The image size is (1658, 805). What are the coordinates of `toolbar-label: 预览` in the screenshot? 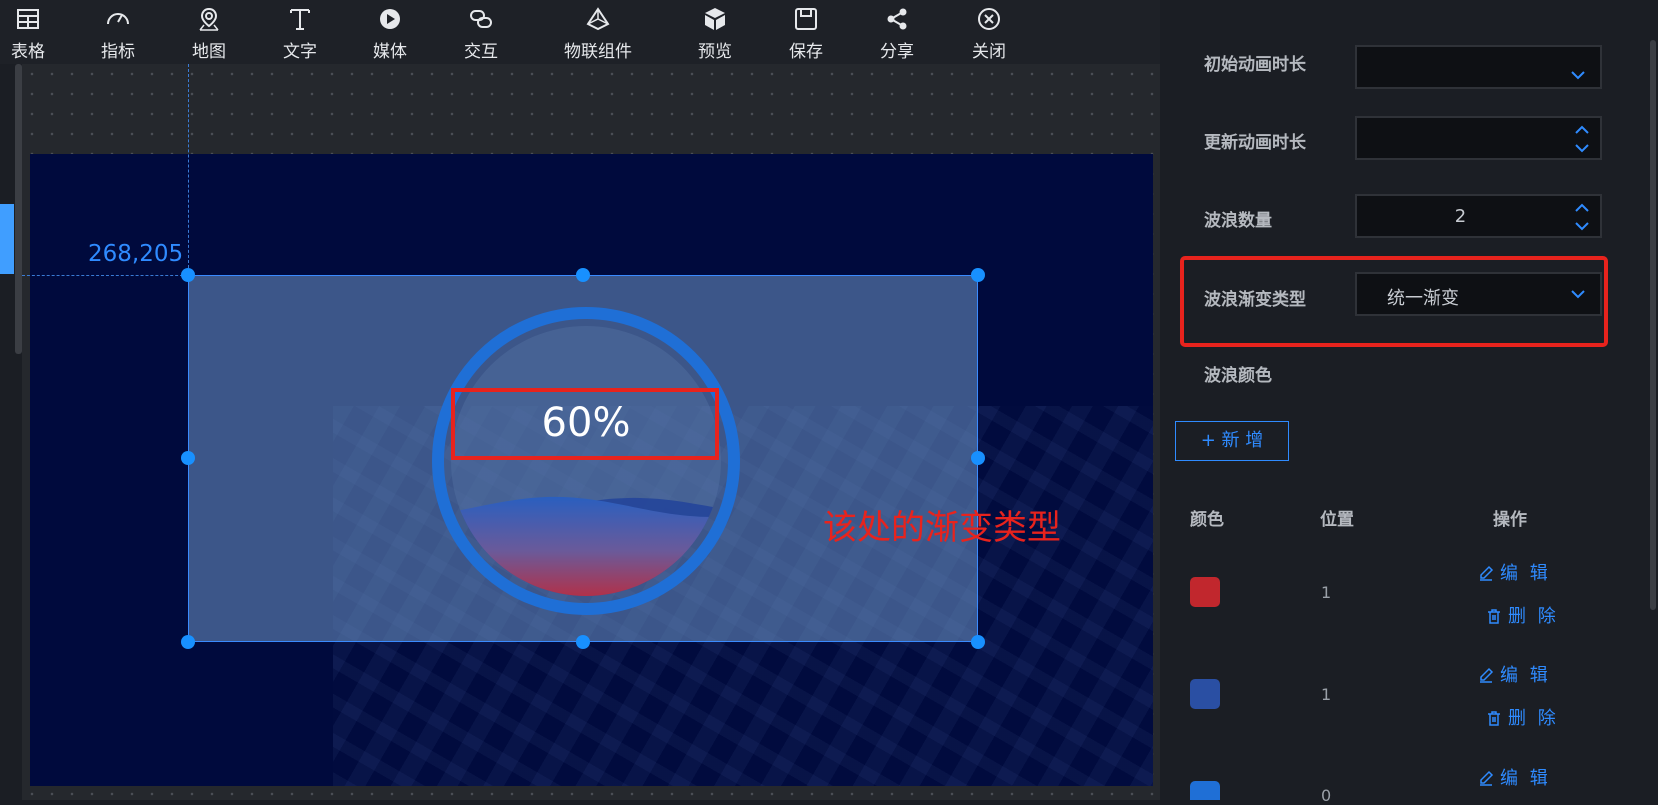 It's located at (715, 52).